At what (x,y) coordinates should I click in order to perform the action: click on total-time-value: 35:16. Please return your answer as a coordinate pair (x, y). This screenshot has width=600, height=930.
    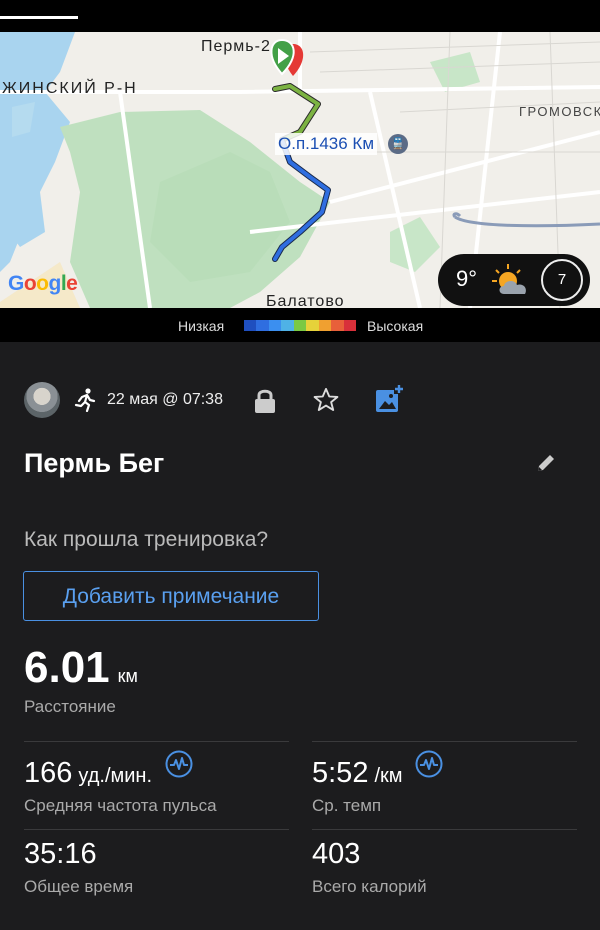
    Looking at the image, I should click on (60, 854).